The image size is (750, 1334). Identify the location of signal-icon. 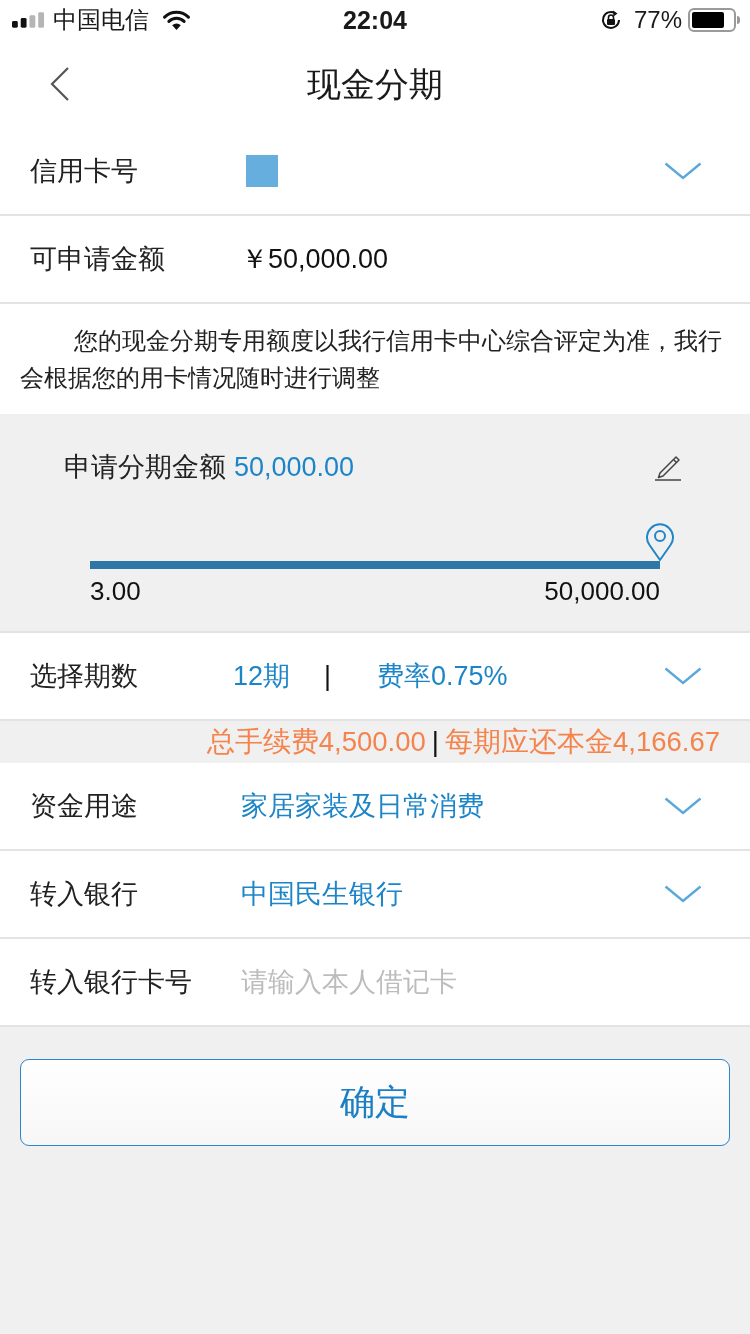
(28, 20).